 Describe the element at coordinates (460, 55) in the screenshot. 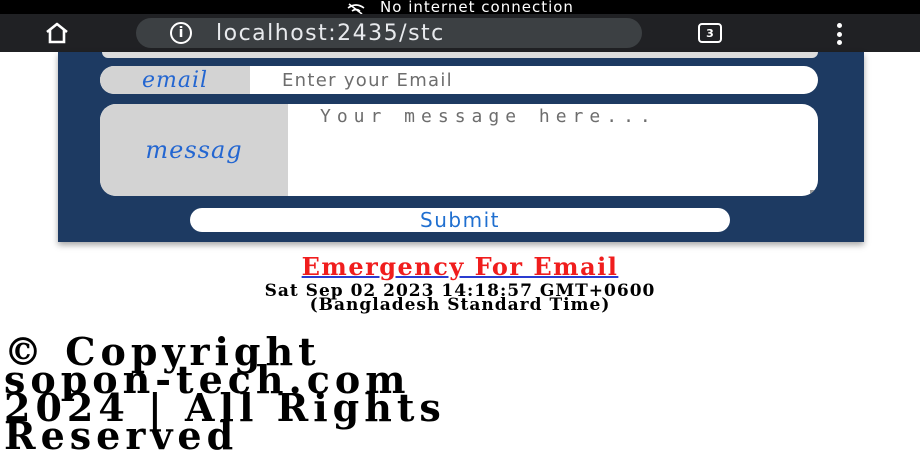

I see `name-field-edge` at that location.